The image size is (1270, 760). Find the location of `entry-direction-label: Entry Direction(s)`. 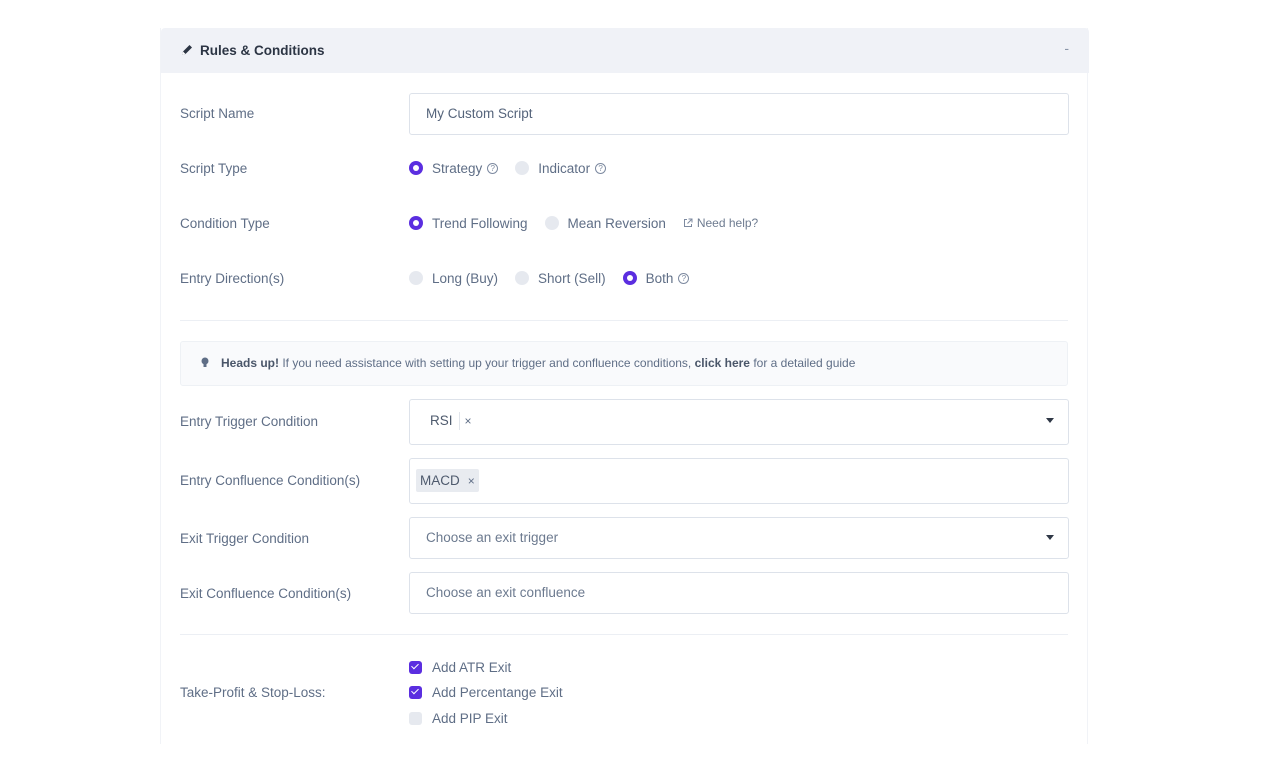

entry-direction-label: Entry Direction(s) is located at coordinates (232, 278).